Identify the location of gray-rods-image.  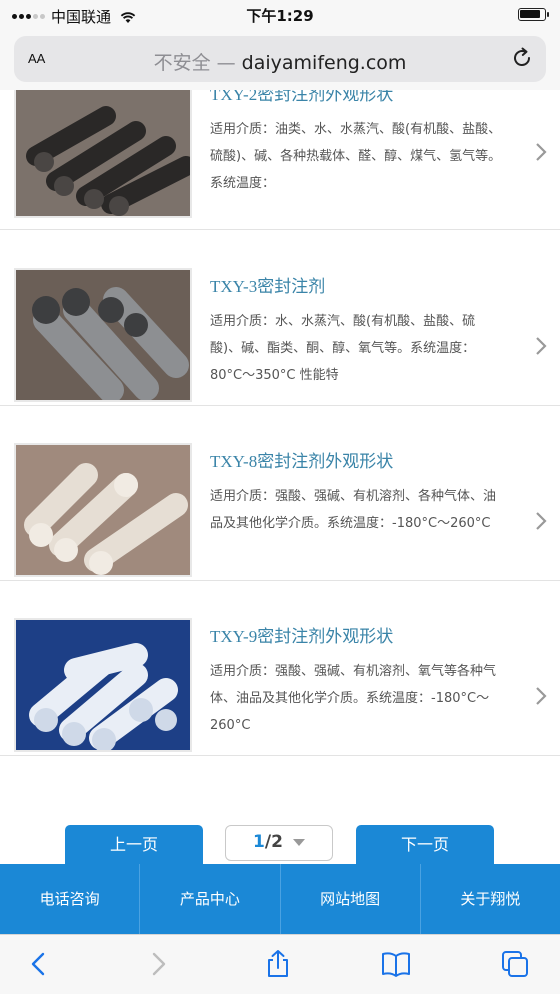
(103, 335).